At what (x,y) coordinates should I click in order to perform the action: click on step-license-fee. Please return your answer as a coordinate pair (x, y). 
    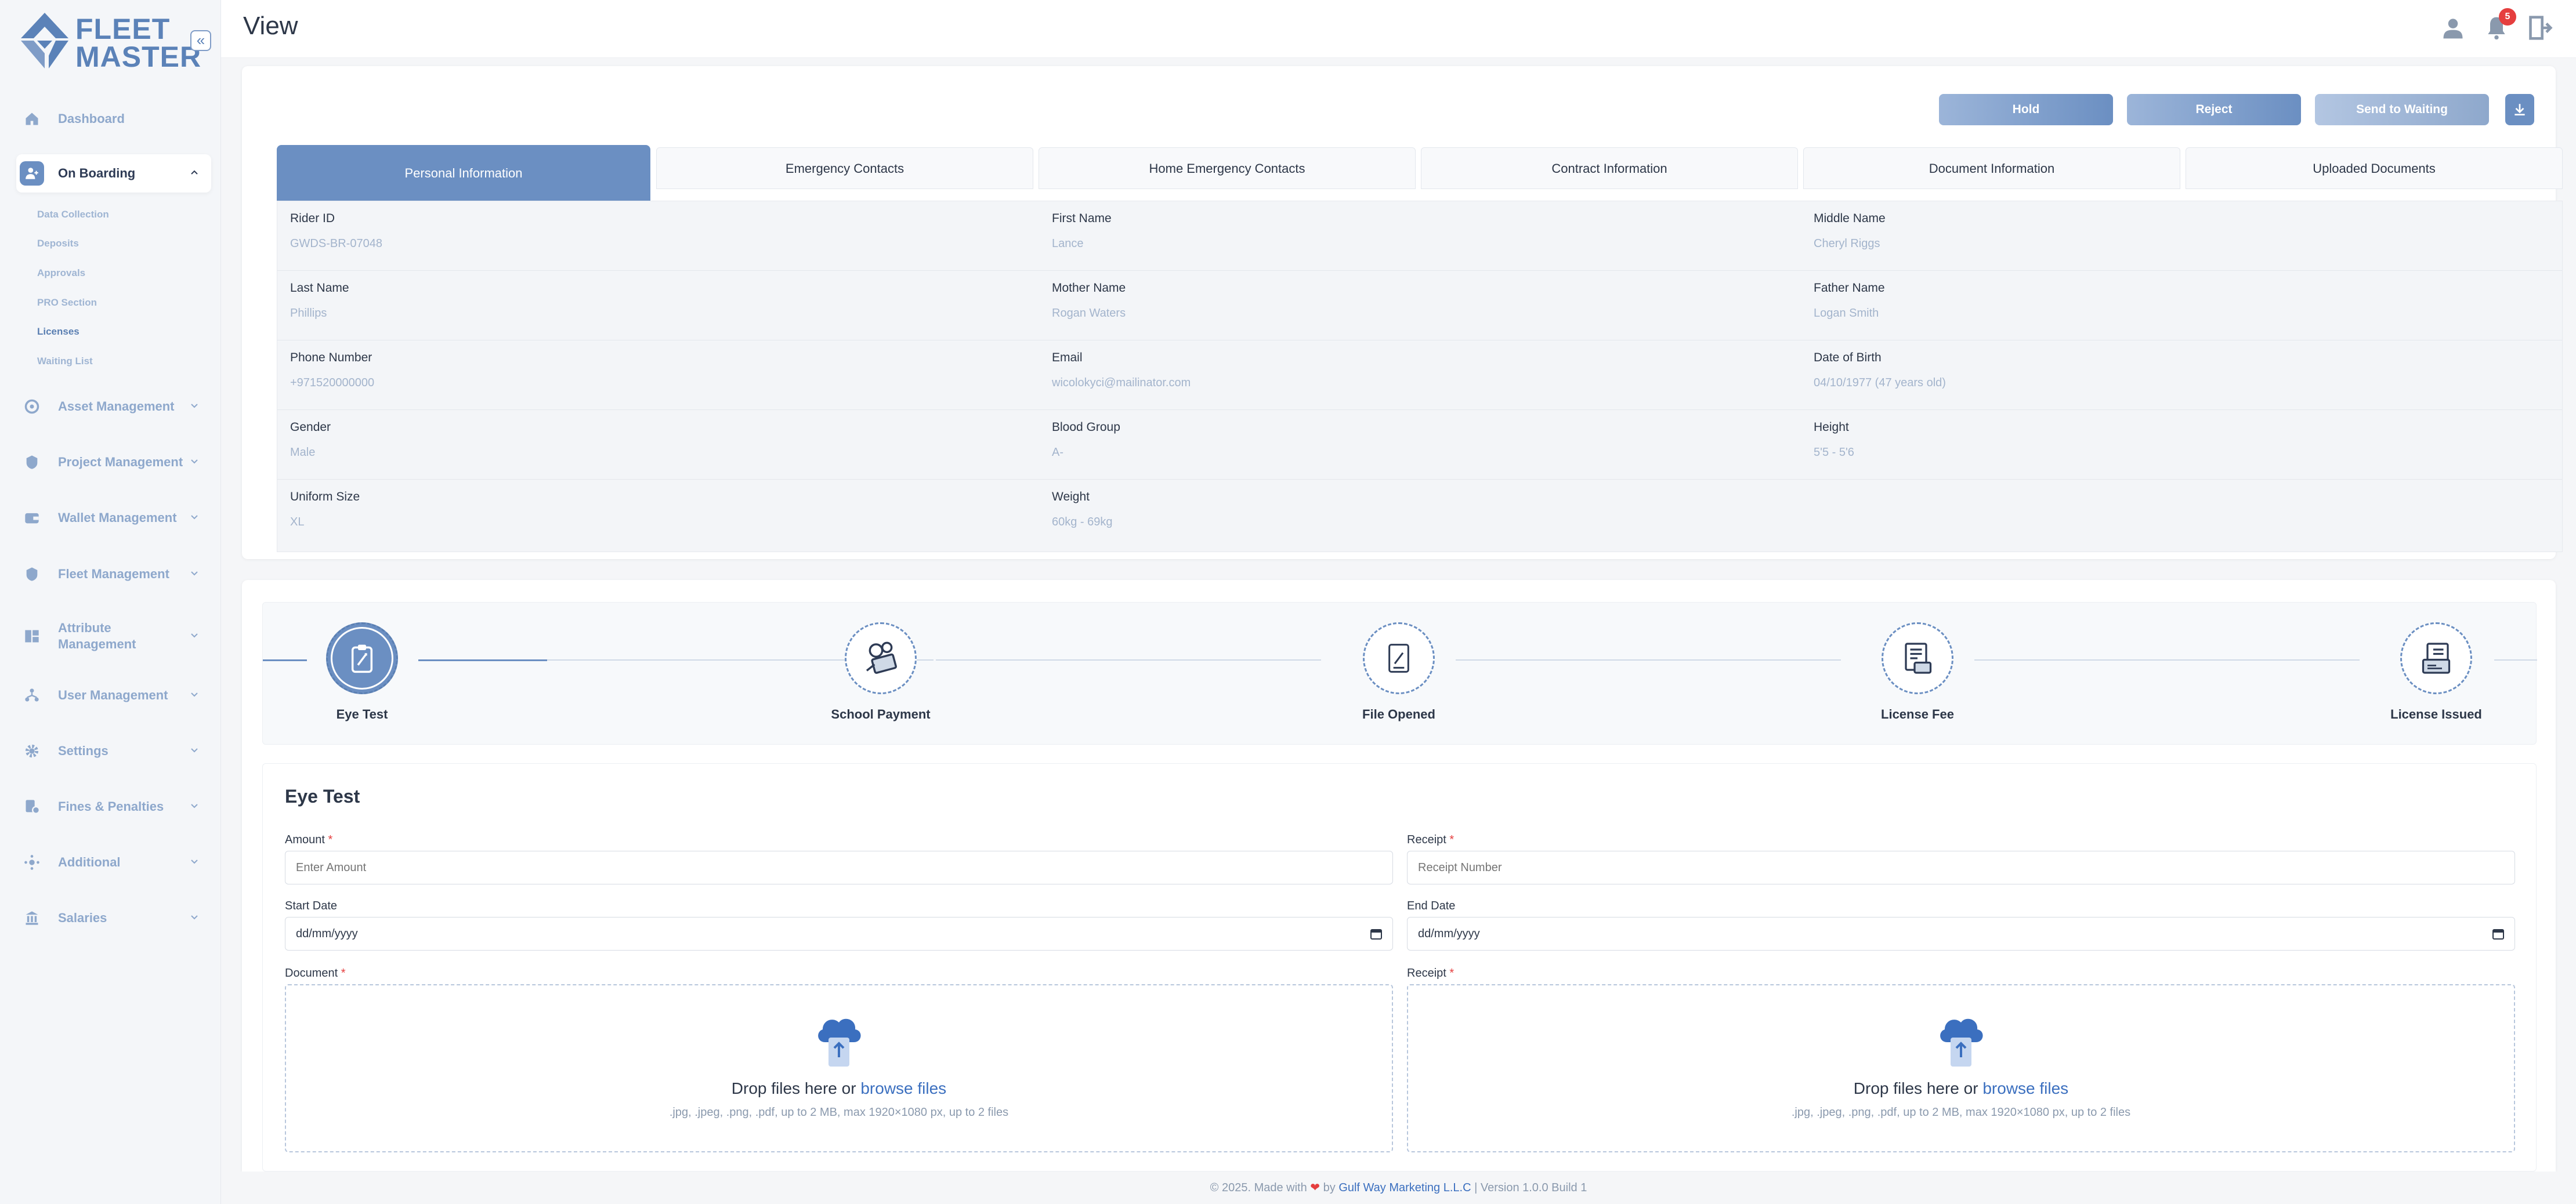
    Looking at the image, I should click on (1917, 658).